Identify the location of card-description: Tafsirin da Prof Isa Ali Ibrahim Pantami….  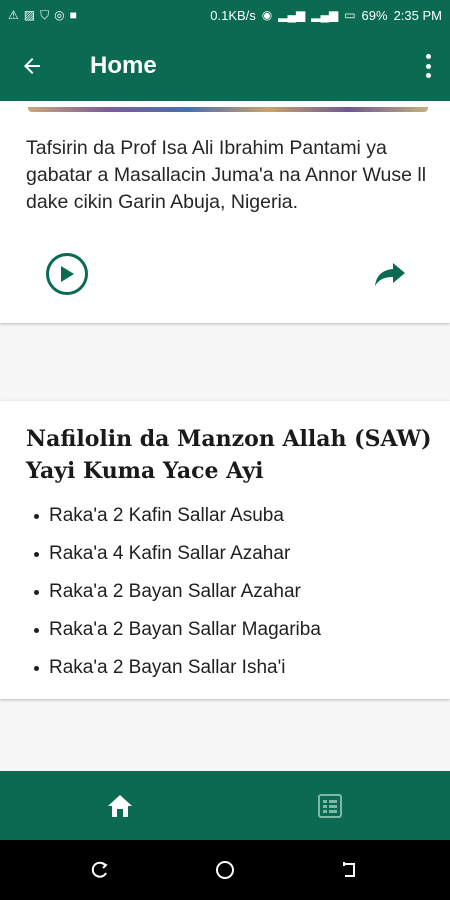
(226, 175).